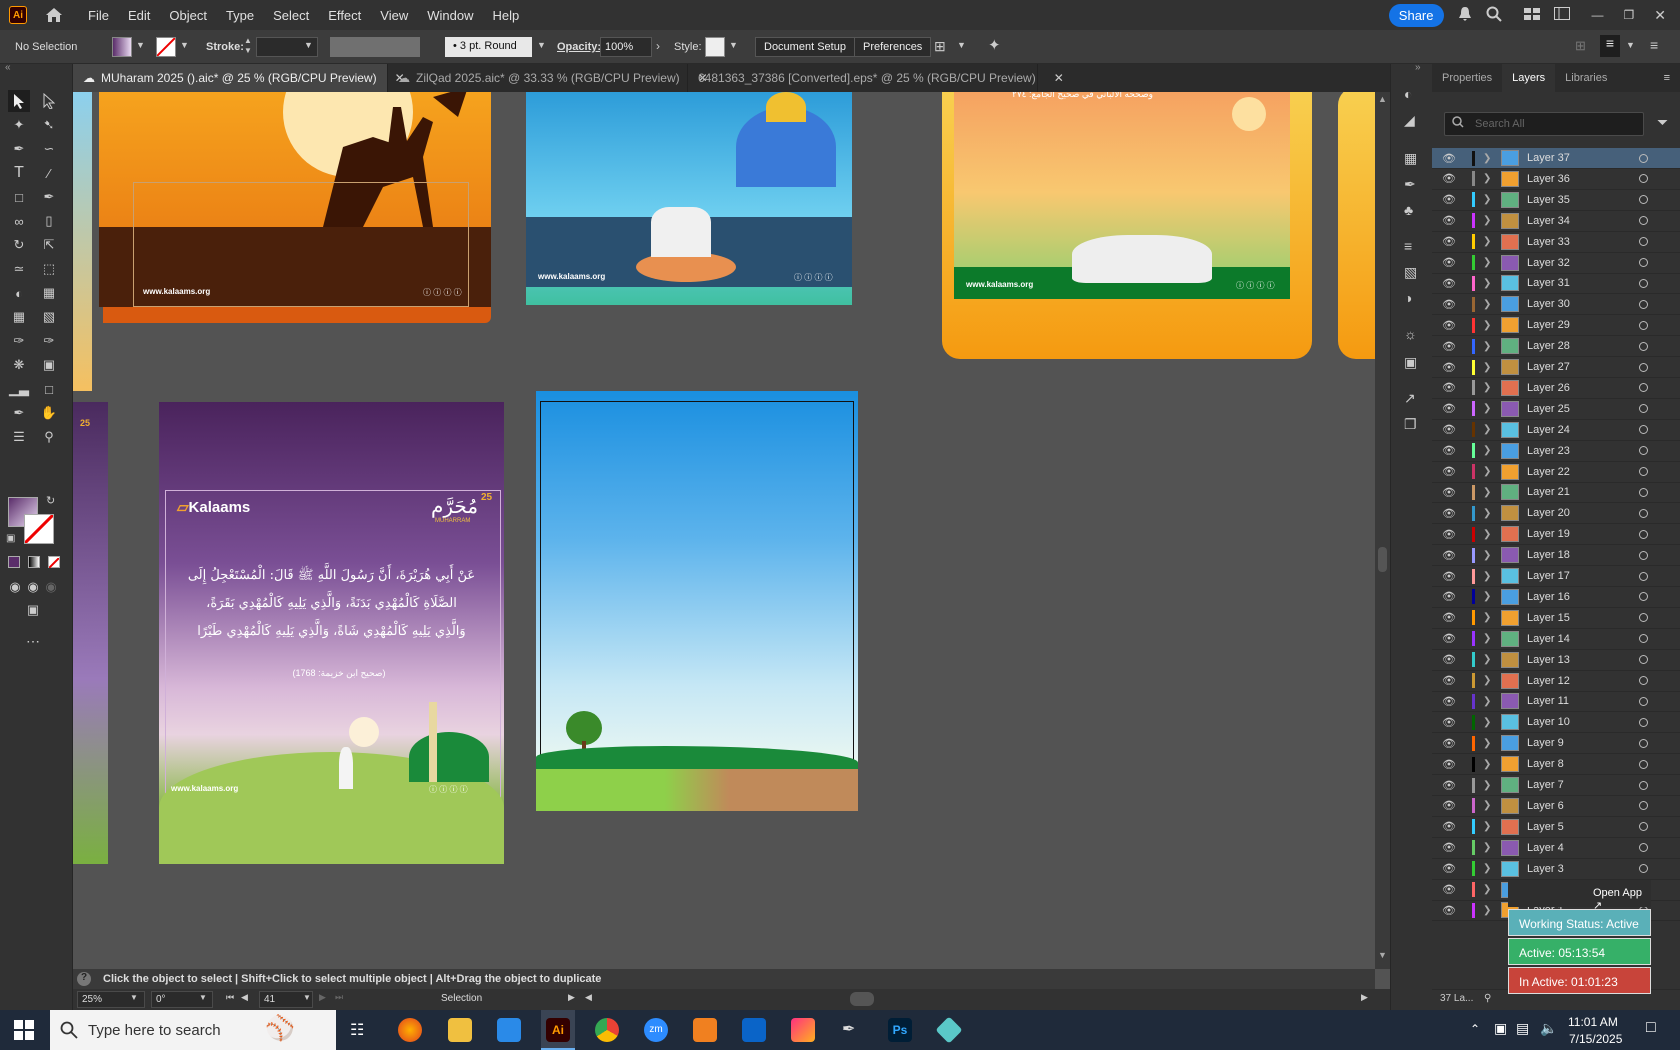 Image resolution: width=1680 pixels, height=1050 pixels. Describe the element at coordinates (1598, 15) in the screenshot. I see `minimize-icon: —` at that location.